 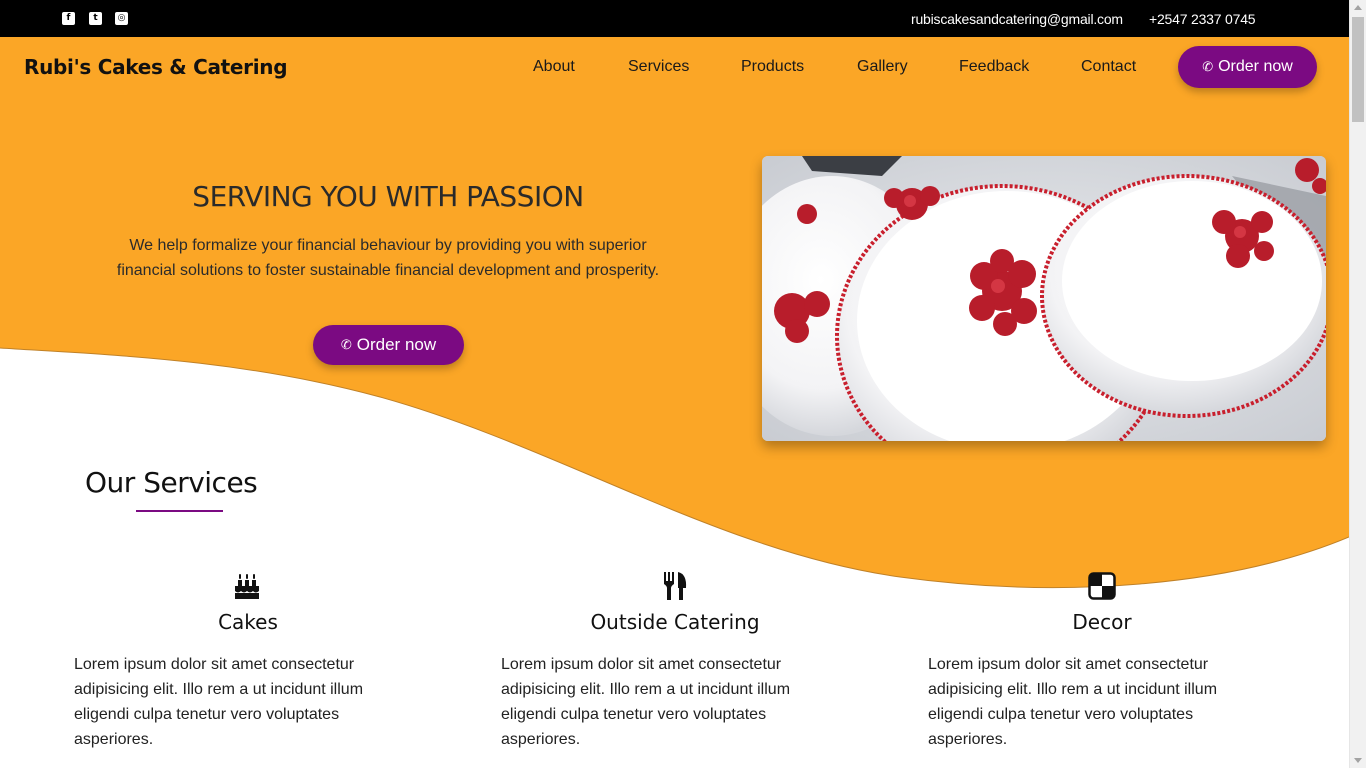 I want to click on scrollbar-thumb, so click(x=1358, y=69).